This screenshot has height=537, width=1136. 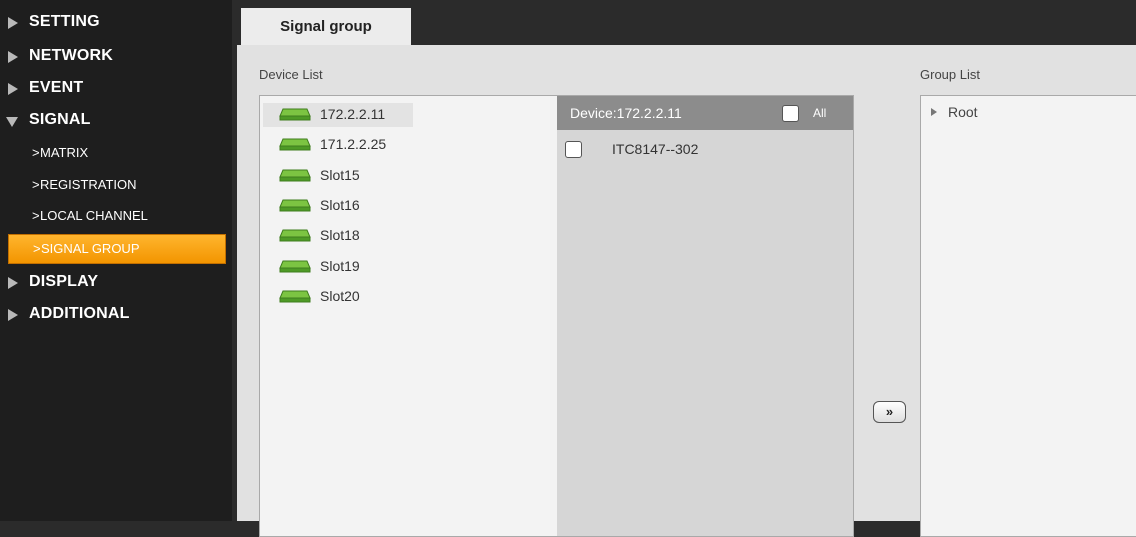 I want to click on submenu-registration: > REGISTRATION, so click(x=117, y=185).